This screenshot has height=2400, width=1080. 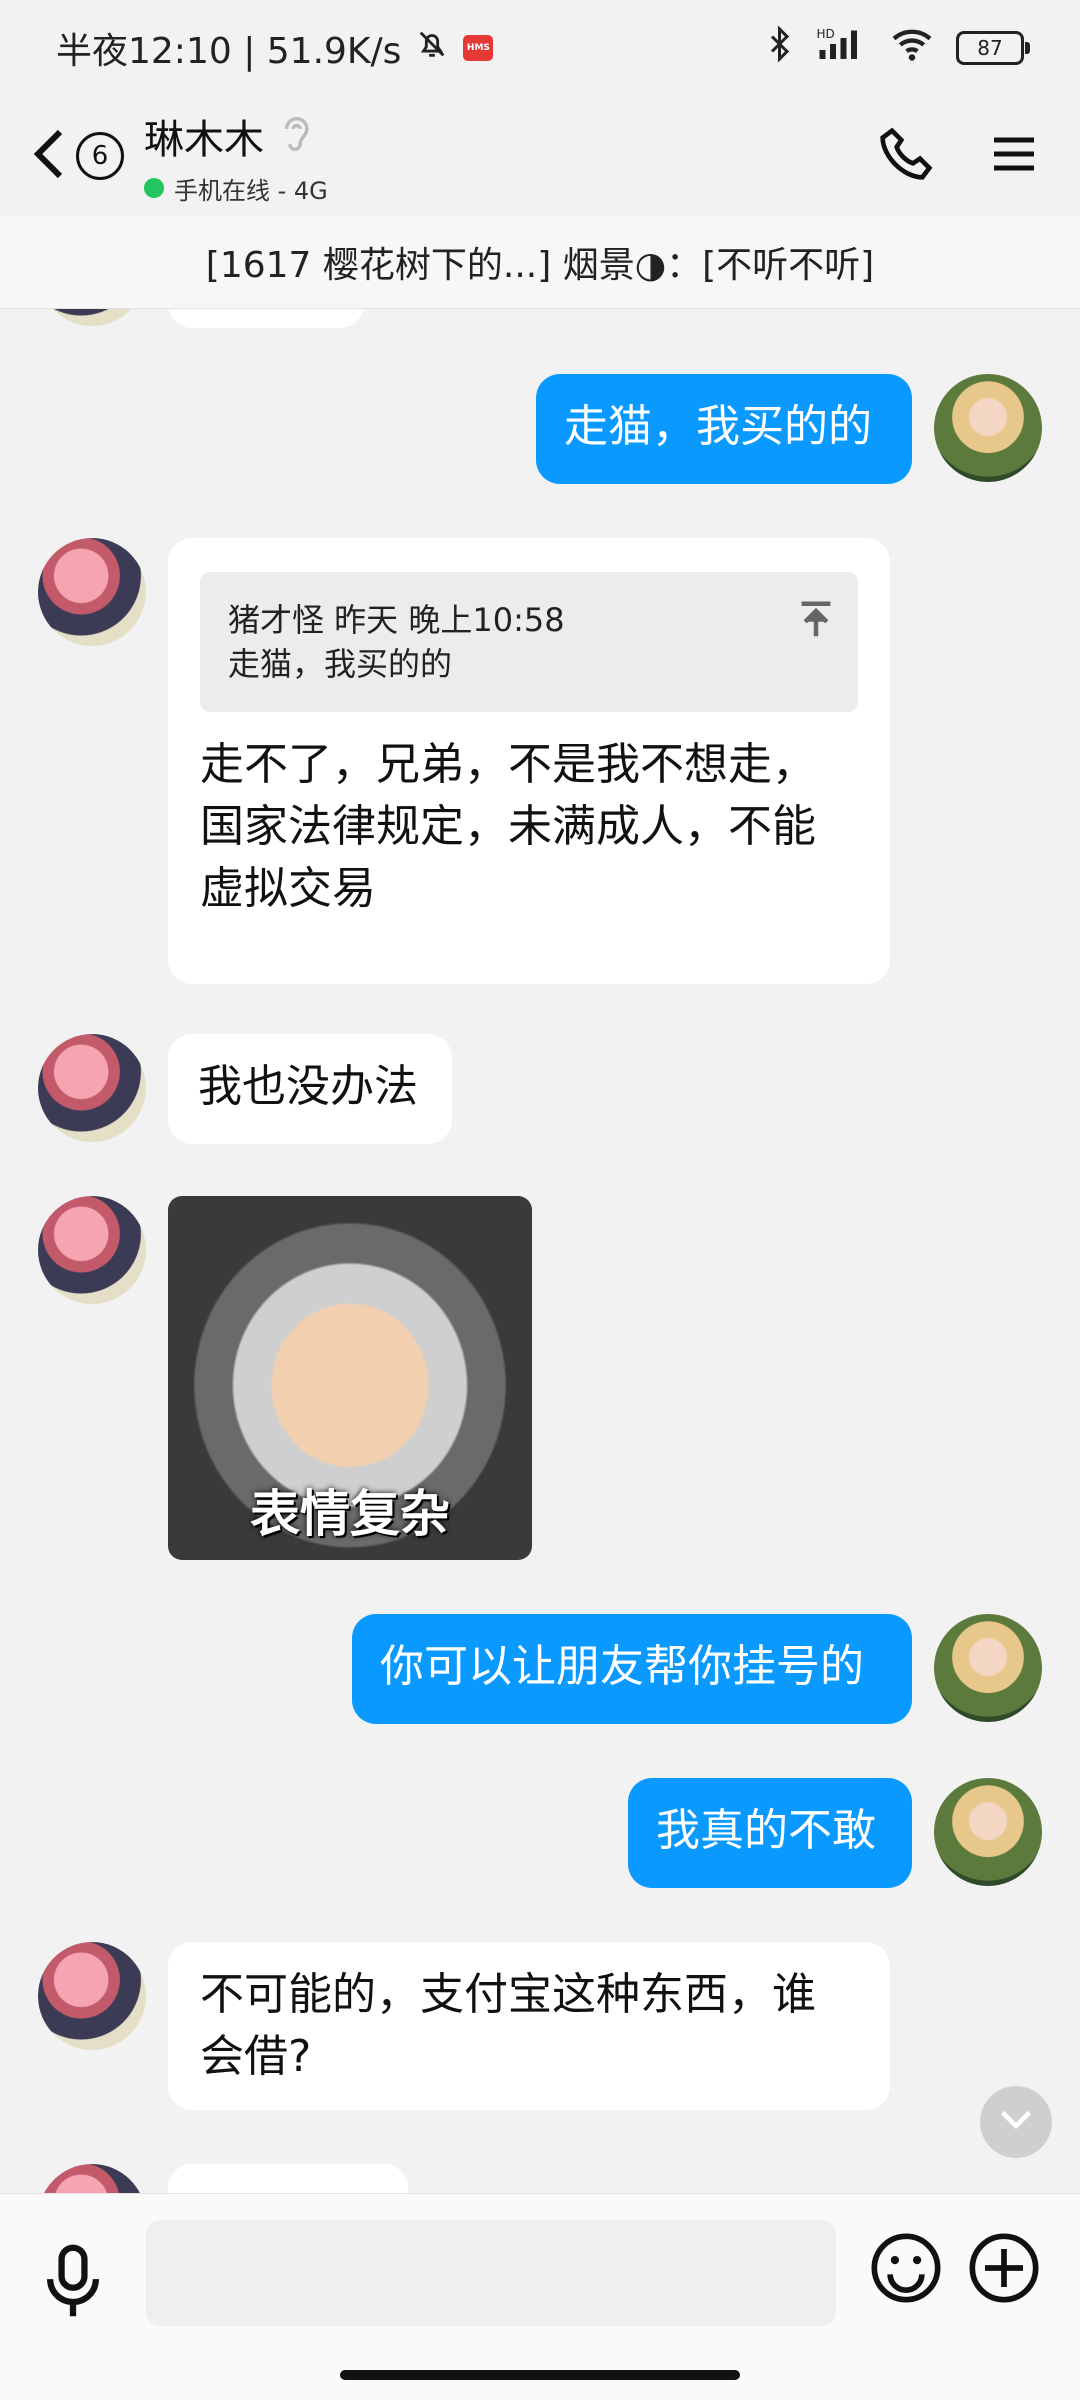 What do you see at coordinates (622, 1666) in the screenshot?
I see `message-text: 你可以让朋友帮你挂号的` at bounding box center [622, 1666].